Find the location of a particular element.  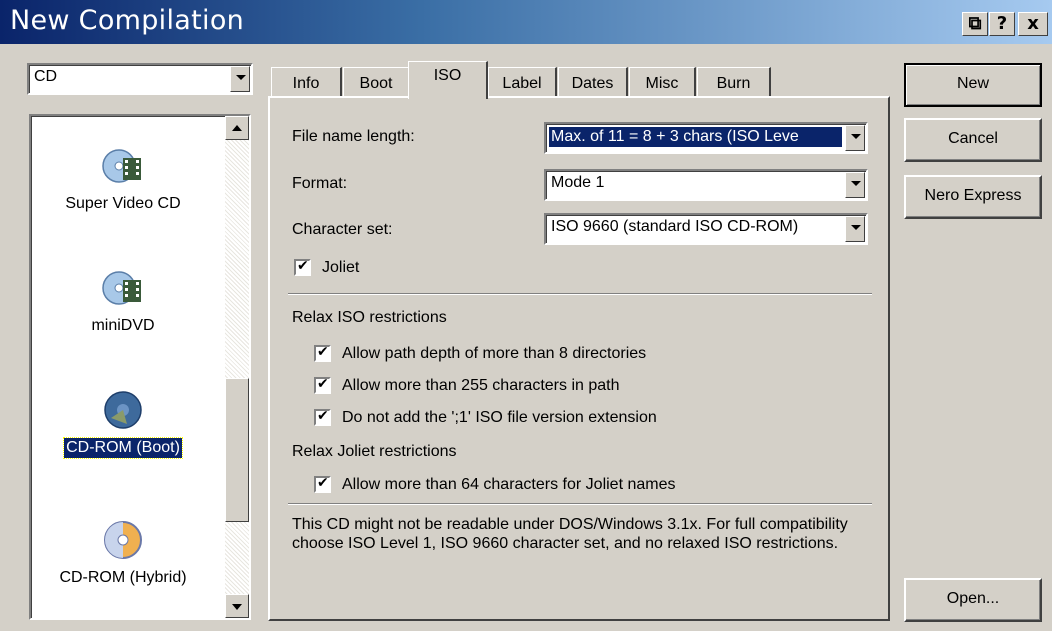

joliet-label: Joliet is located at coordinates (341, 267).